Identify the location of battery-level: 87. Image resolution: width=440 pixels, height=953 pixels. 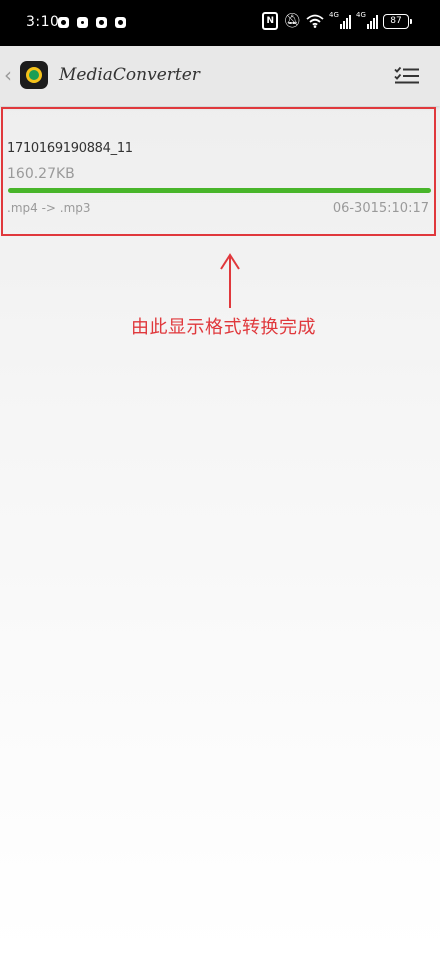
(396, 21).